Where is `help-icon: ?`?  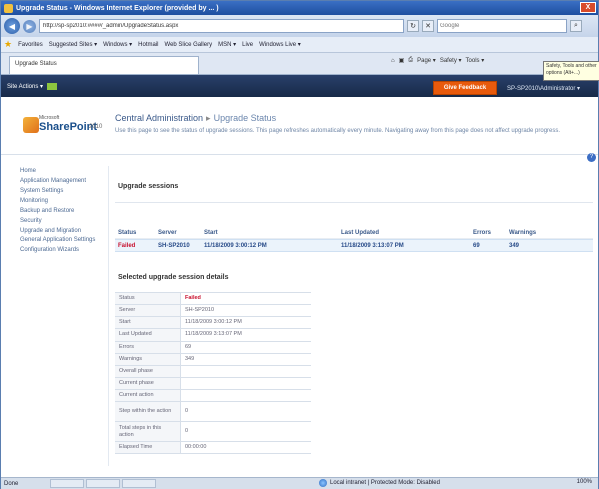
help-icon: ? is located at coordinates (591, 157).